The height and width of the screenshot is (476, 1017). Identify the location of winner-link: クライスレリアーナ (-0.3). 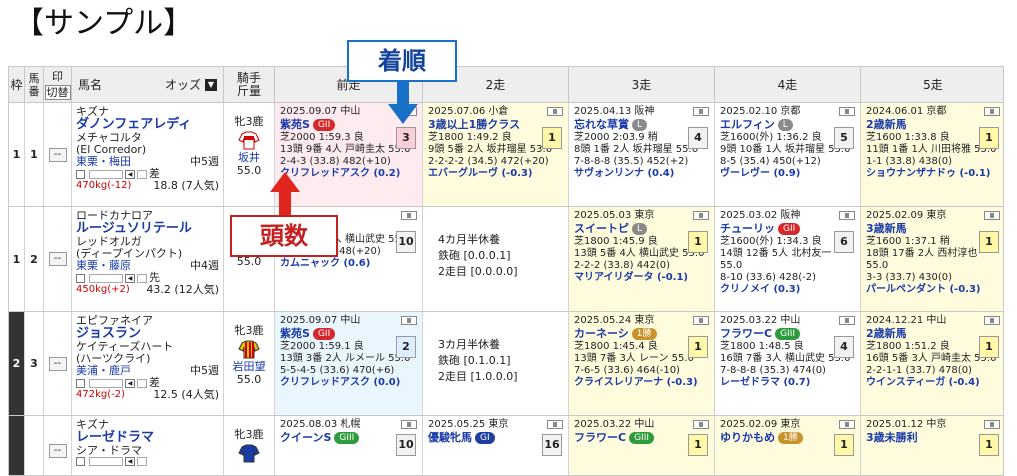
(641, 383).